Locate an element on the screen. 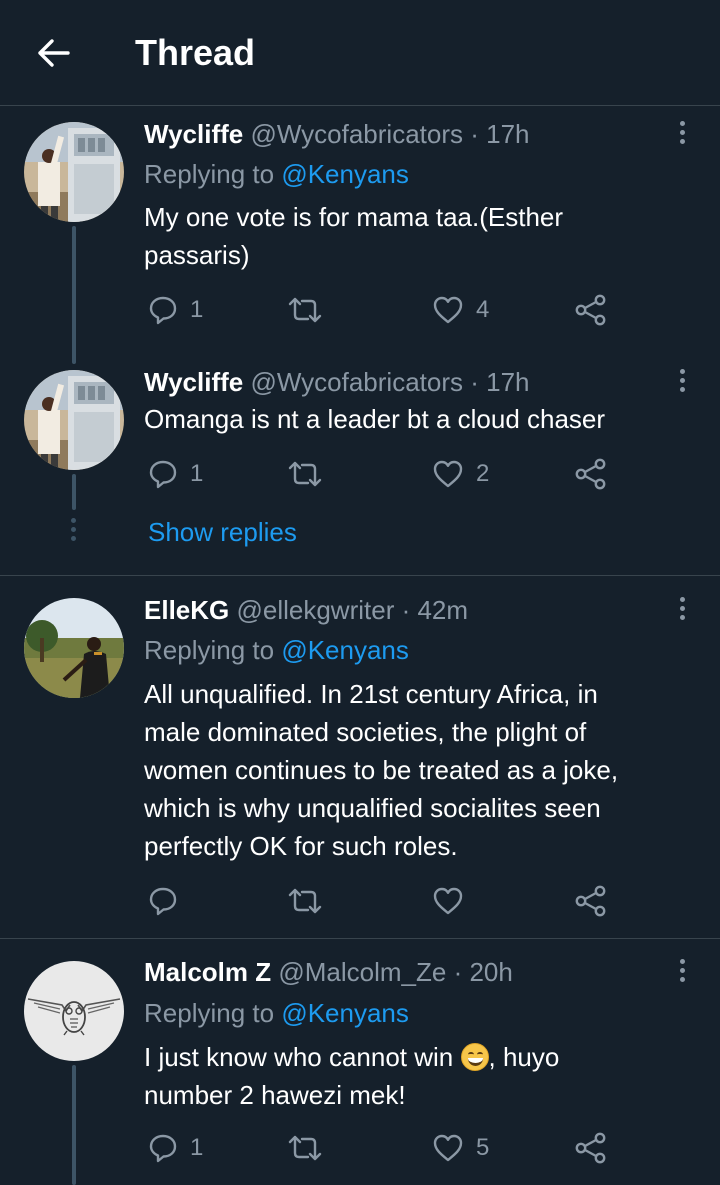  like-count: 5 is located at coordinates (483, 1147).